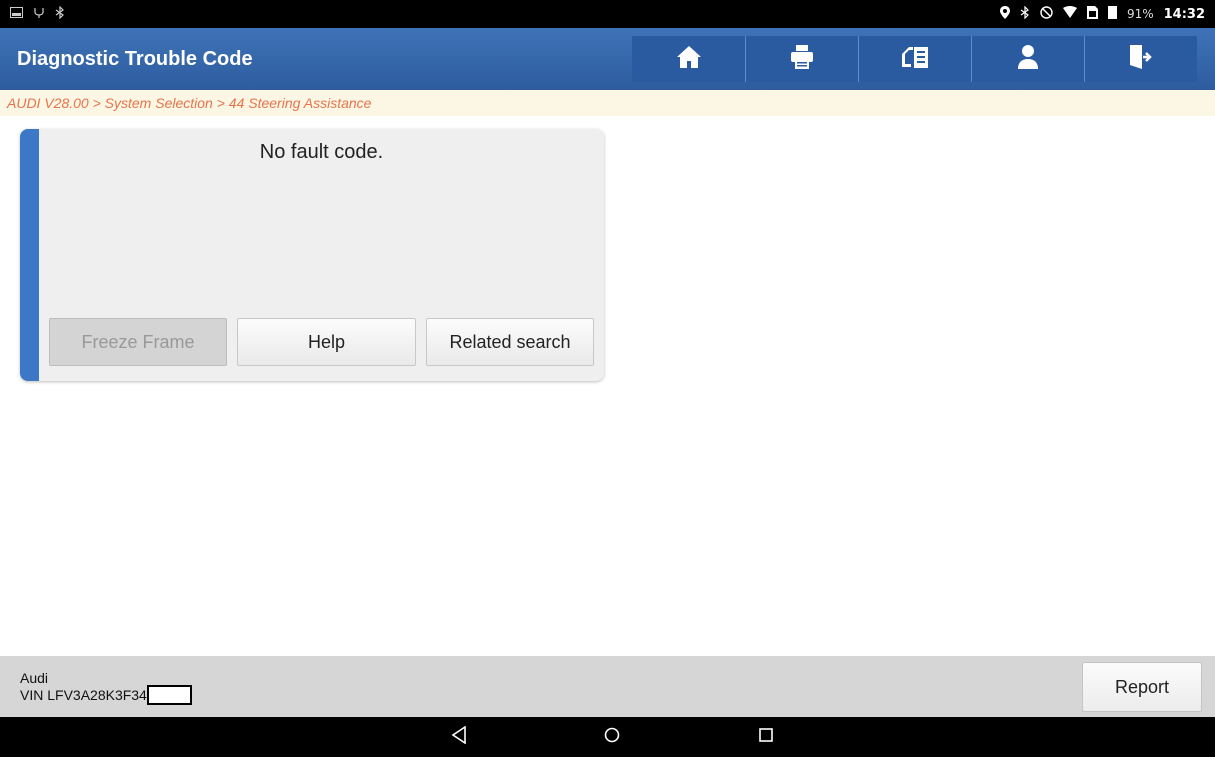 The height and width of the screenshot is (757, 1215). What do you see at coordinates (510, 342) in the screenshot?
I see `related-search-button: Related search` at bounding box center [510, 342].